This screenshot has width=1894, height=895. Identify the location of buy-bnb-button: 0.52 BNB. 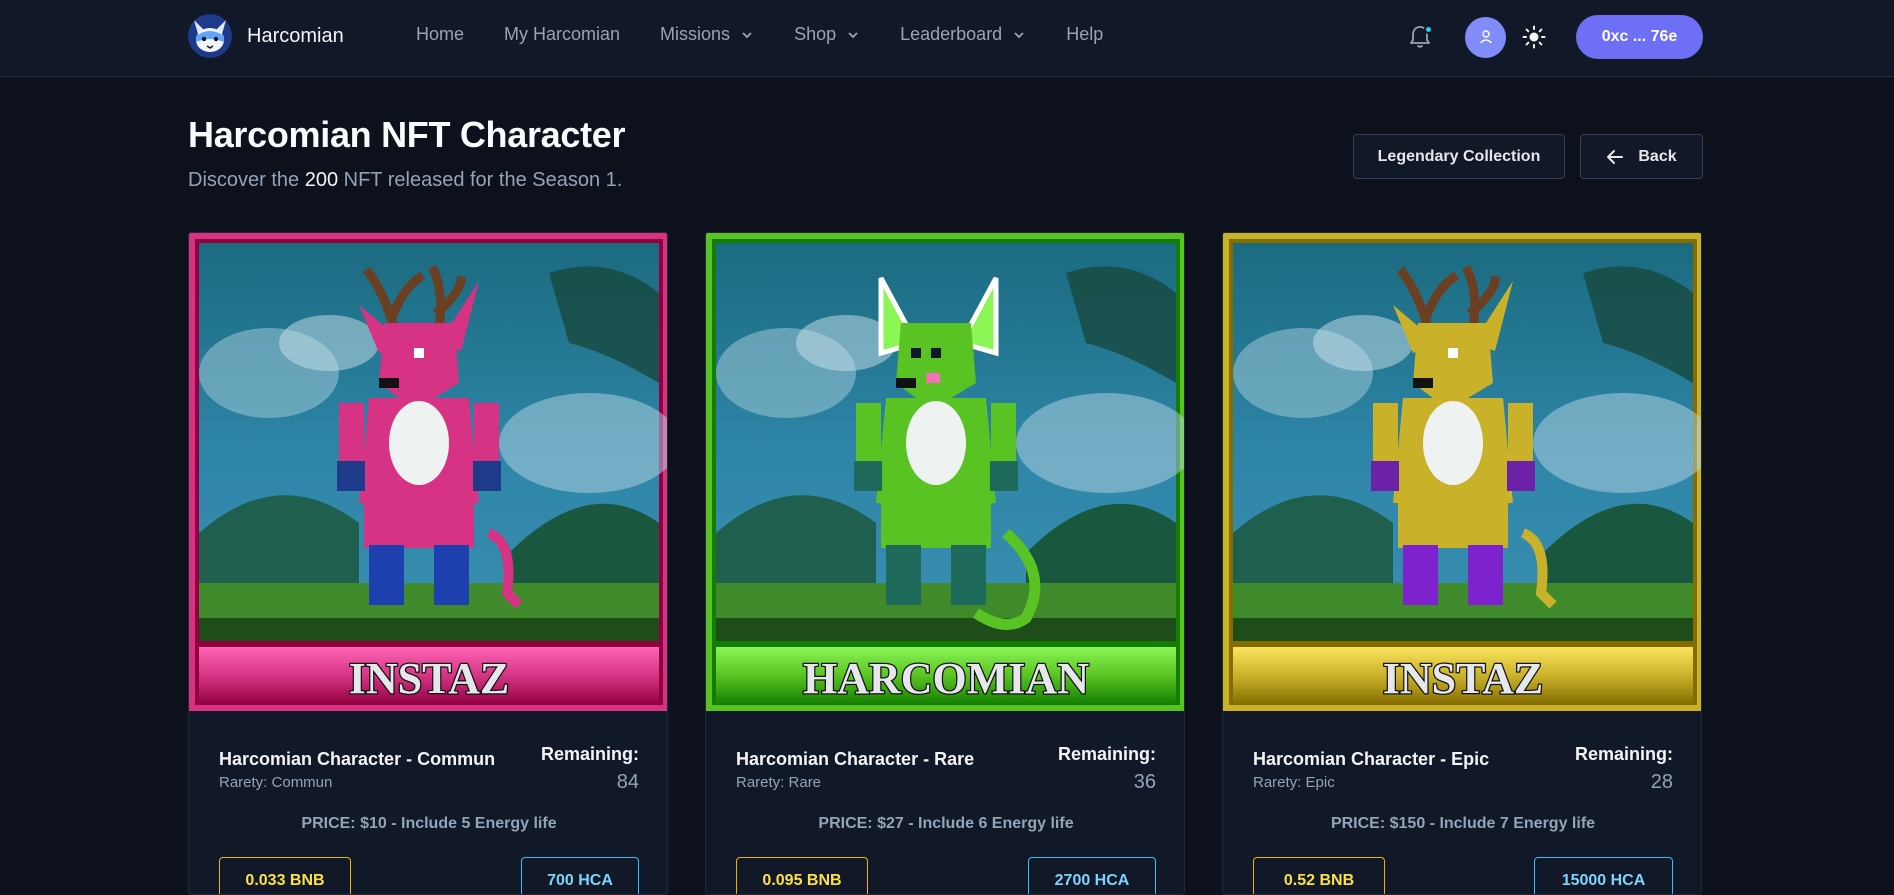
(1319, 875).